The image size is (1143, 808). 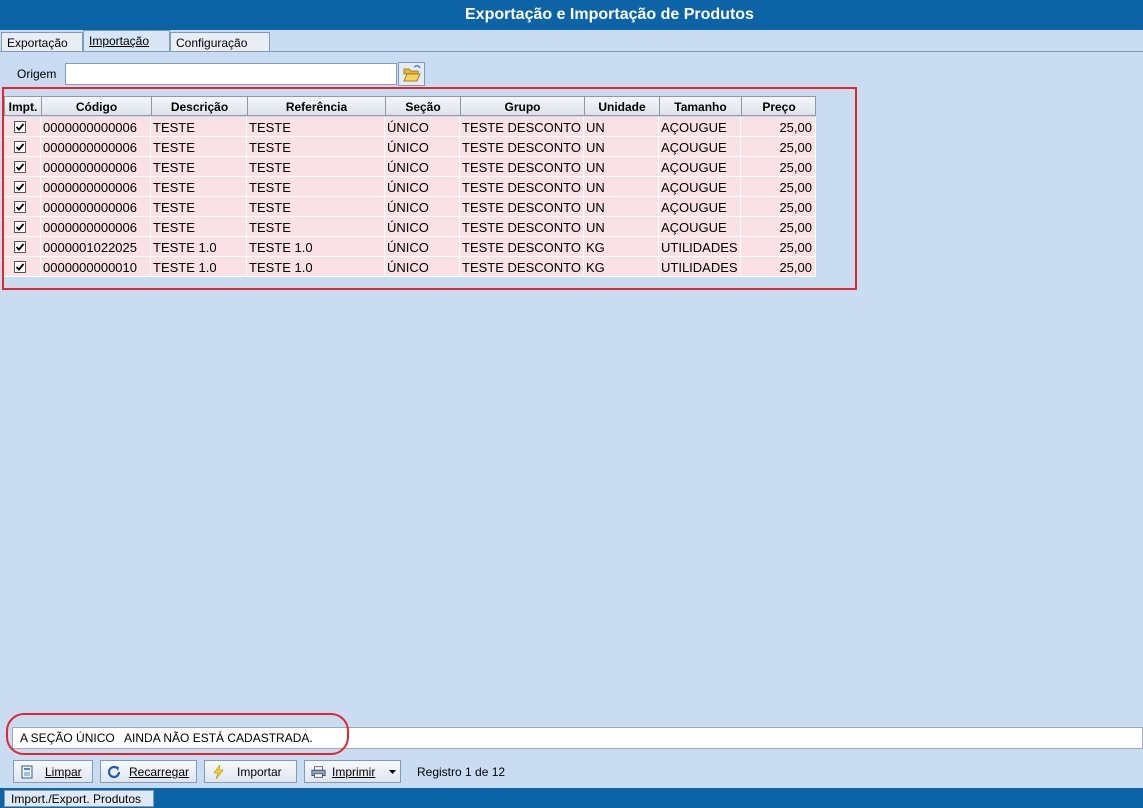 I want to click on window-title: Exportação e Importação de Produtos, so click(x=609, y=14).